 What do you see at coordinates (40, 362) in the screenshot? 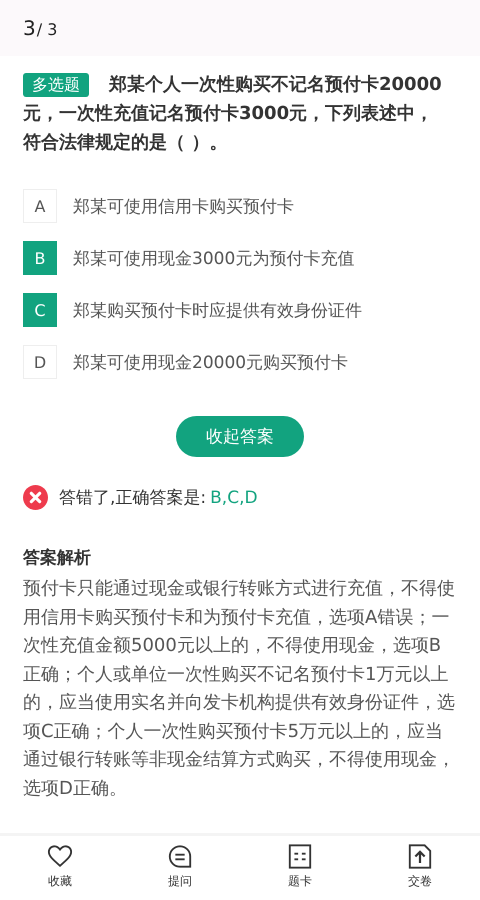
I see `option-letter: D` at bounding box center [40, 362].